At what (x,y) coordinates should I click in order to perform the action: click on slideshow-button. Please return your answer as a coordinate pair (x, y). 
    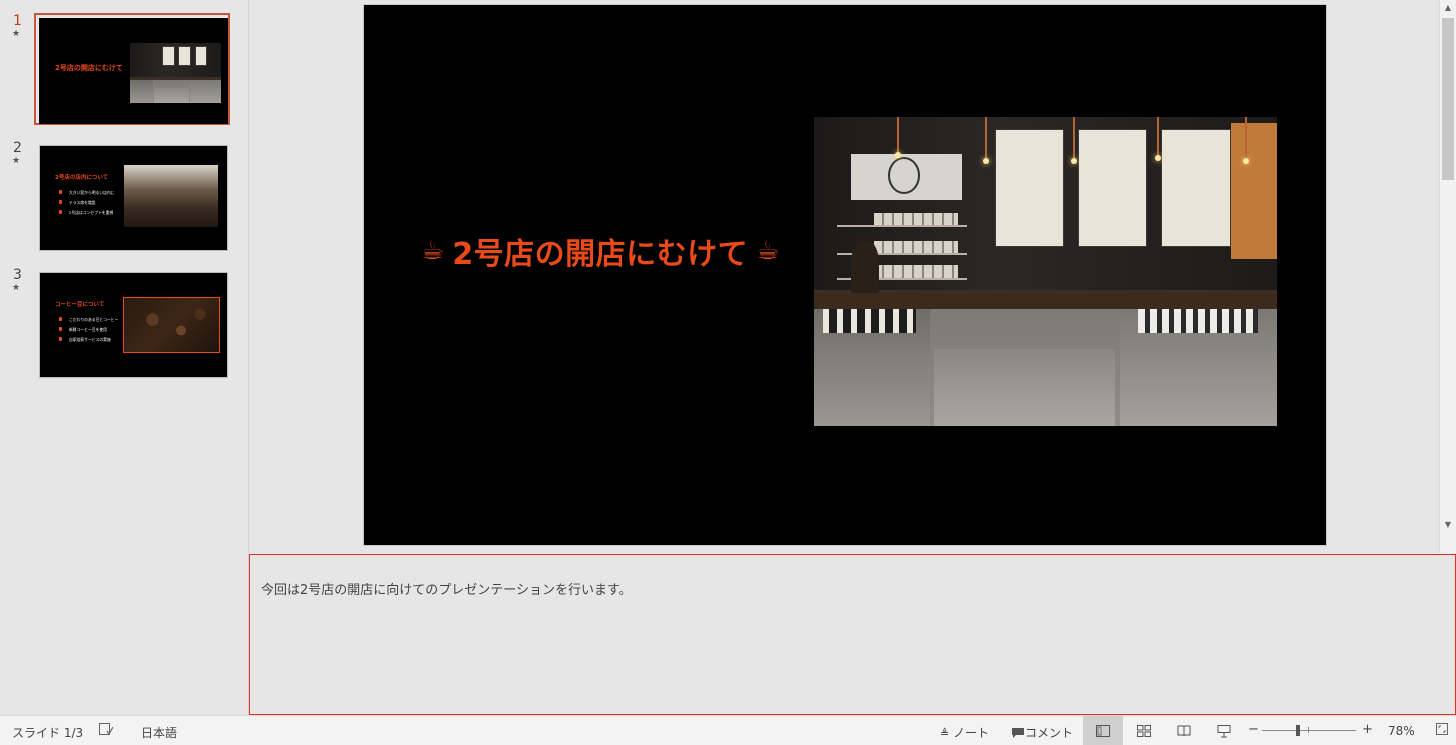
    Looking at the image, I should click on (1224, 730).